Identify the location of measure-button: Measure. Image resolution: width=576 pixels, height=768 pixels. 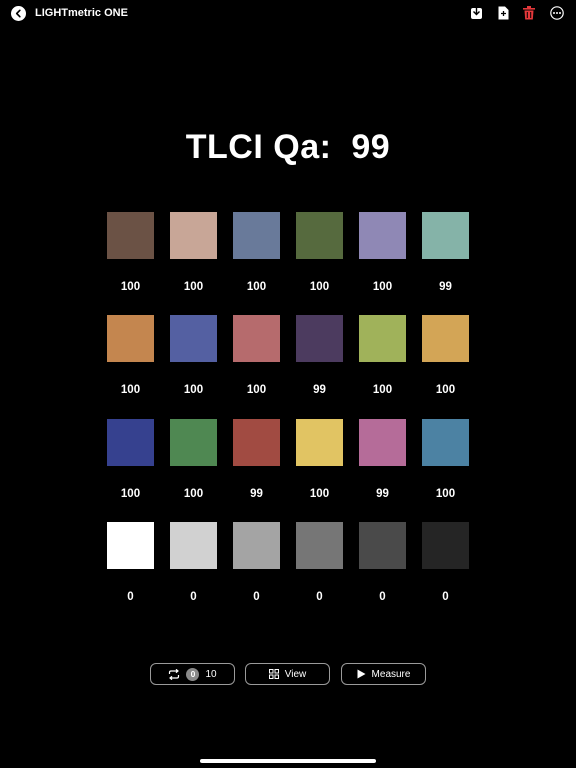
(383, 674).